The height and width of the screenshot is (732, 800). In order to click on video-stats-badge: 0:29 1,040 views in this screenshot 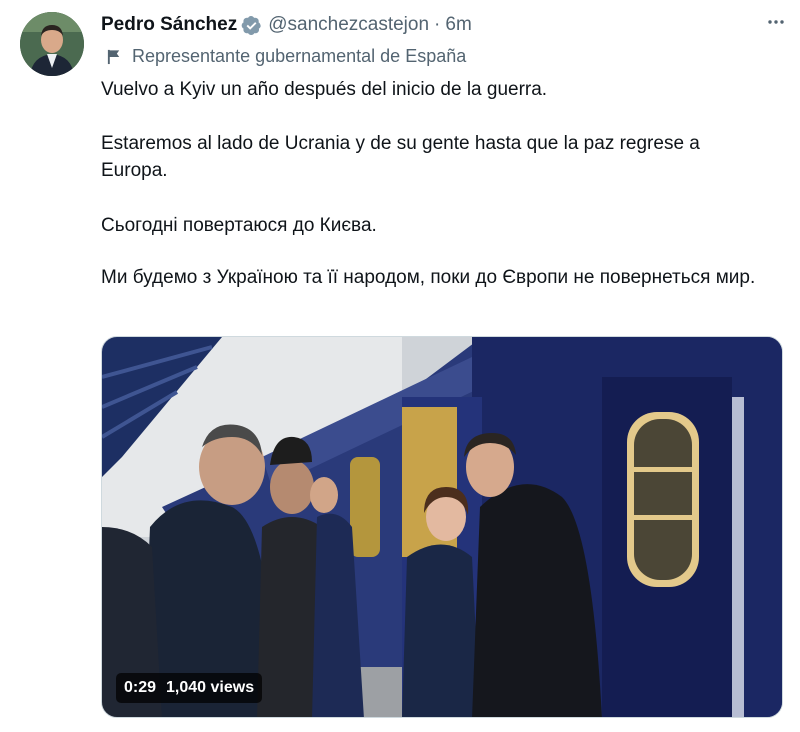, I will do `click(189, 688)`.